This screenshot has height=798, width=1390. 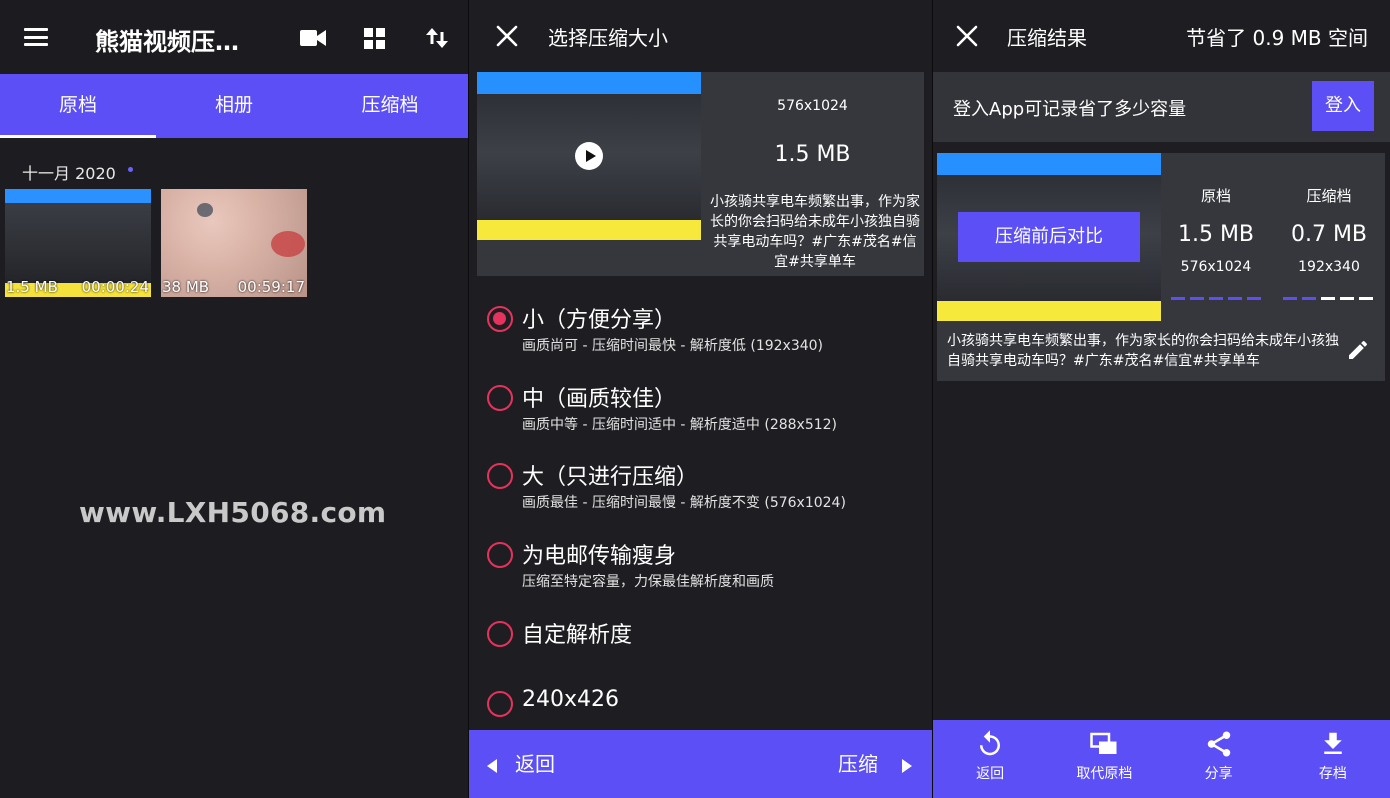 I want to click on option-title: 小（方便分享）, so click(x=599, y=320).